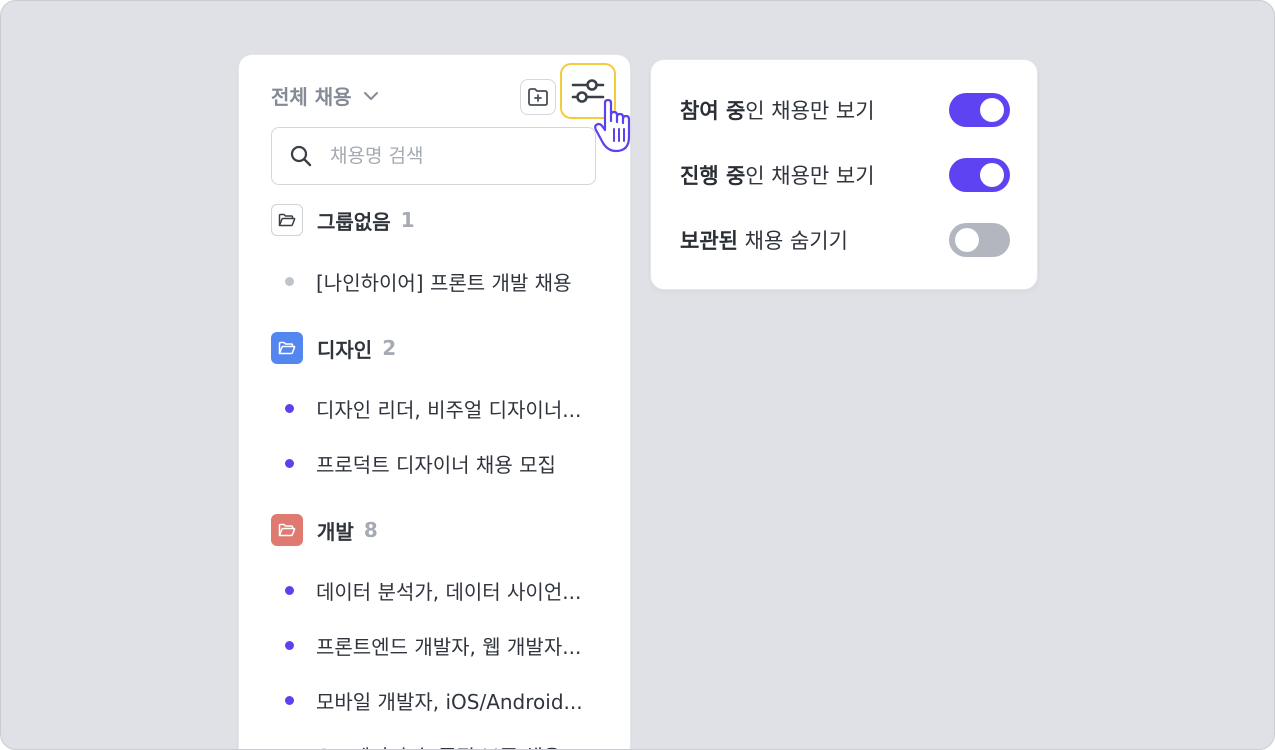  I want to click on chevron-down-icon, so click(370, 95).